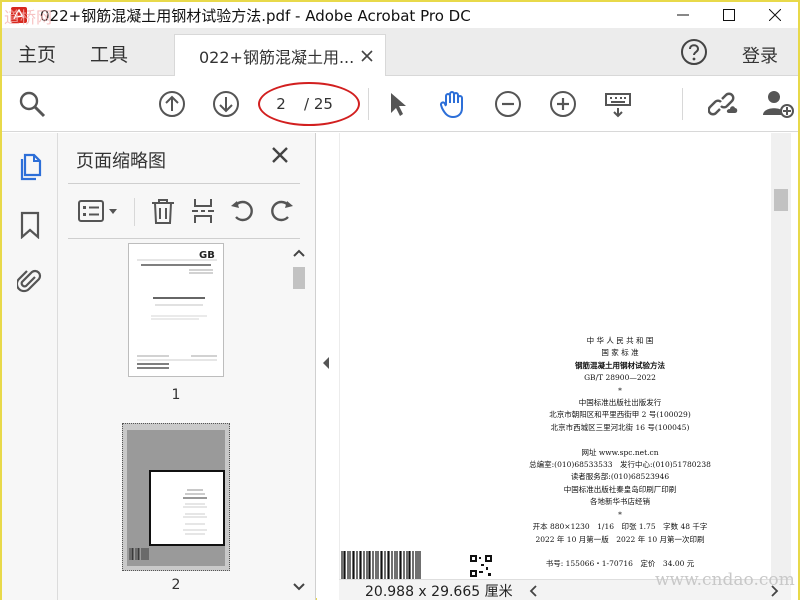 The image size is (800, 600). I want to click on attachments-button, so click(30, 281).